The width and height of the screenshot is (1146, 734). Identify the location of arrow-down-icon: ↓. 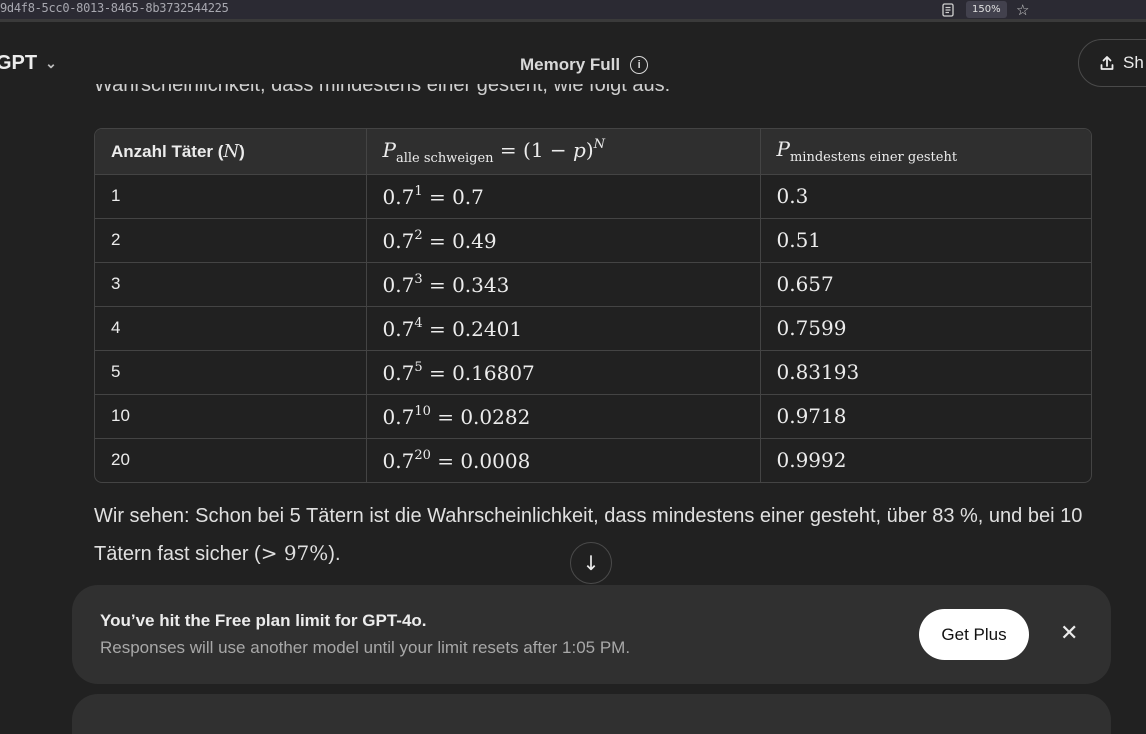
(591, 563).